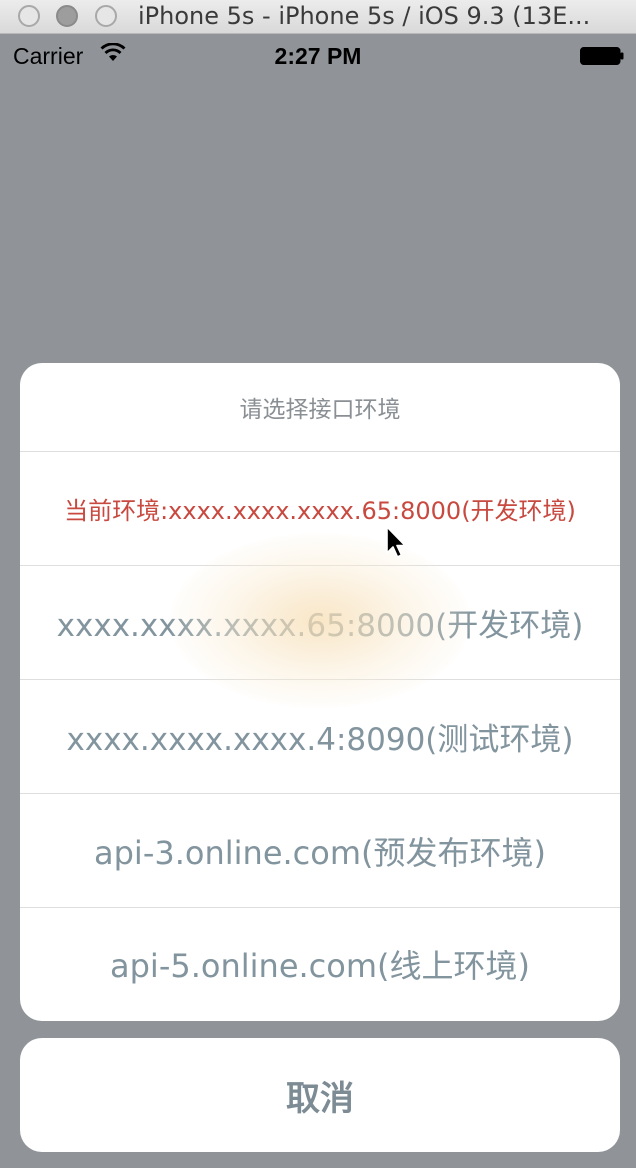  I want to click on current-environment-option: 当前环境:xxxx.xxxx.xxxx.65:8000(开发环境), so click(320, 509).